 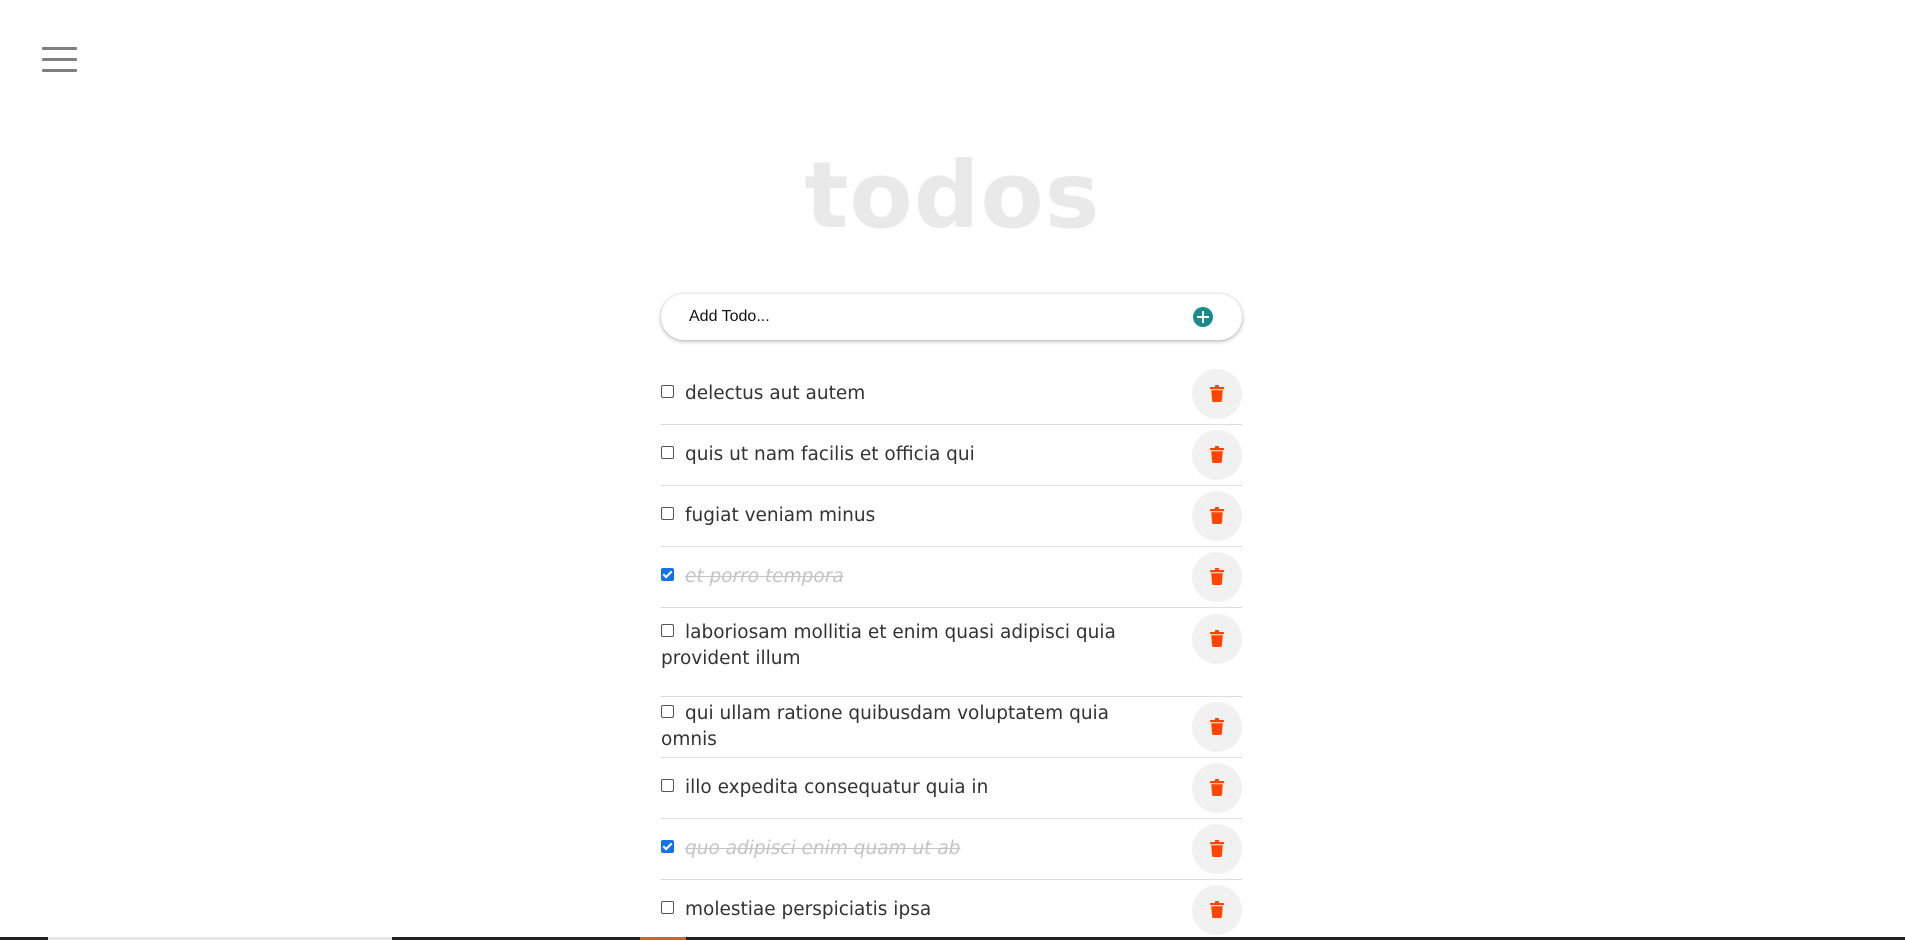 I want to click on todo-item: quo adipisci enim quam ut ab, so click(x=951, y=849).